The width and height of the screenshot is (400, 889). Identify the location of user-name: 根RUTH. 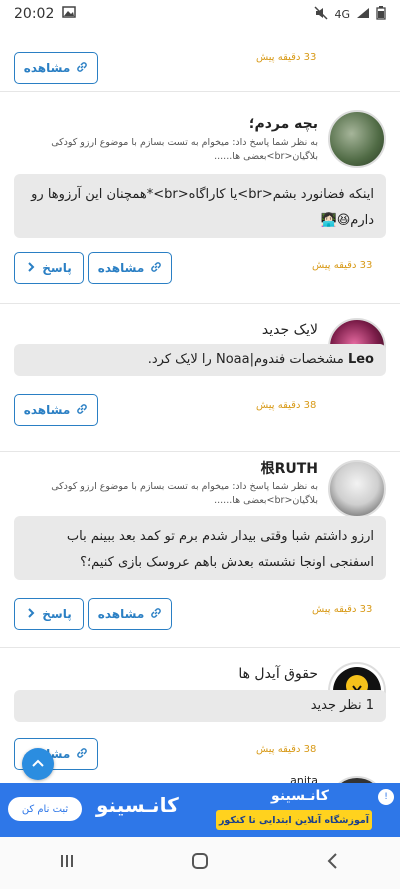
(289, 468).